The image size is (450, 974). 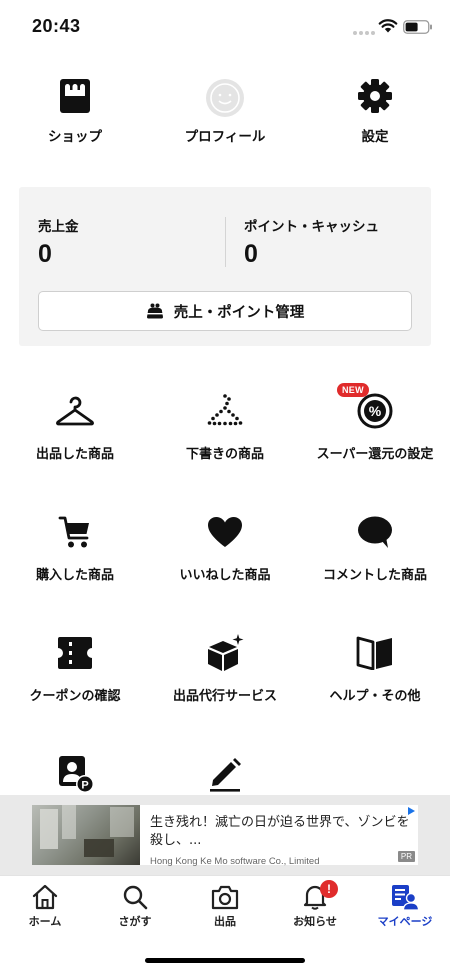 I want to click on box-sparkle-icon, so click(x=225, y=653).